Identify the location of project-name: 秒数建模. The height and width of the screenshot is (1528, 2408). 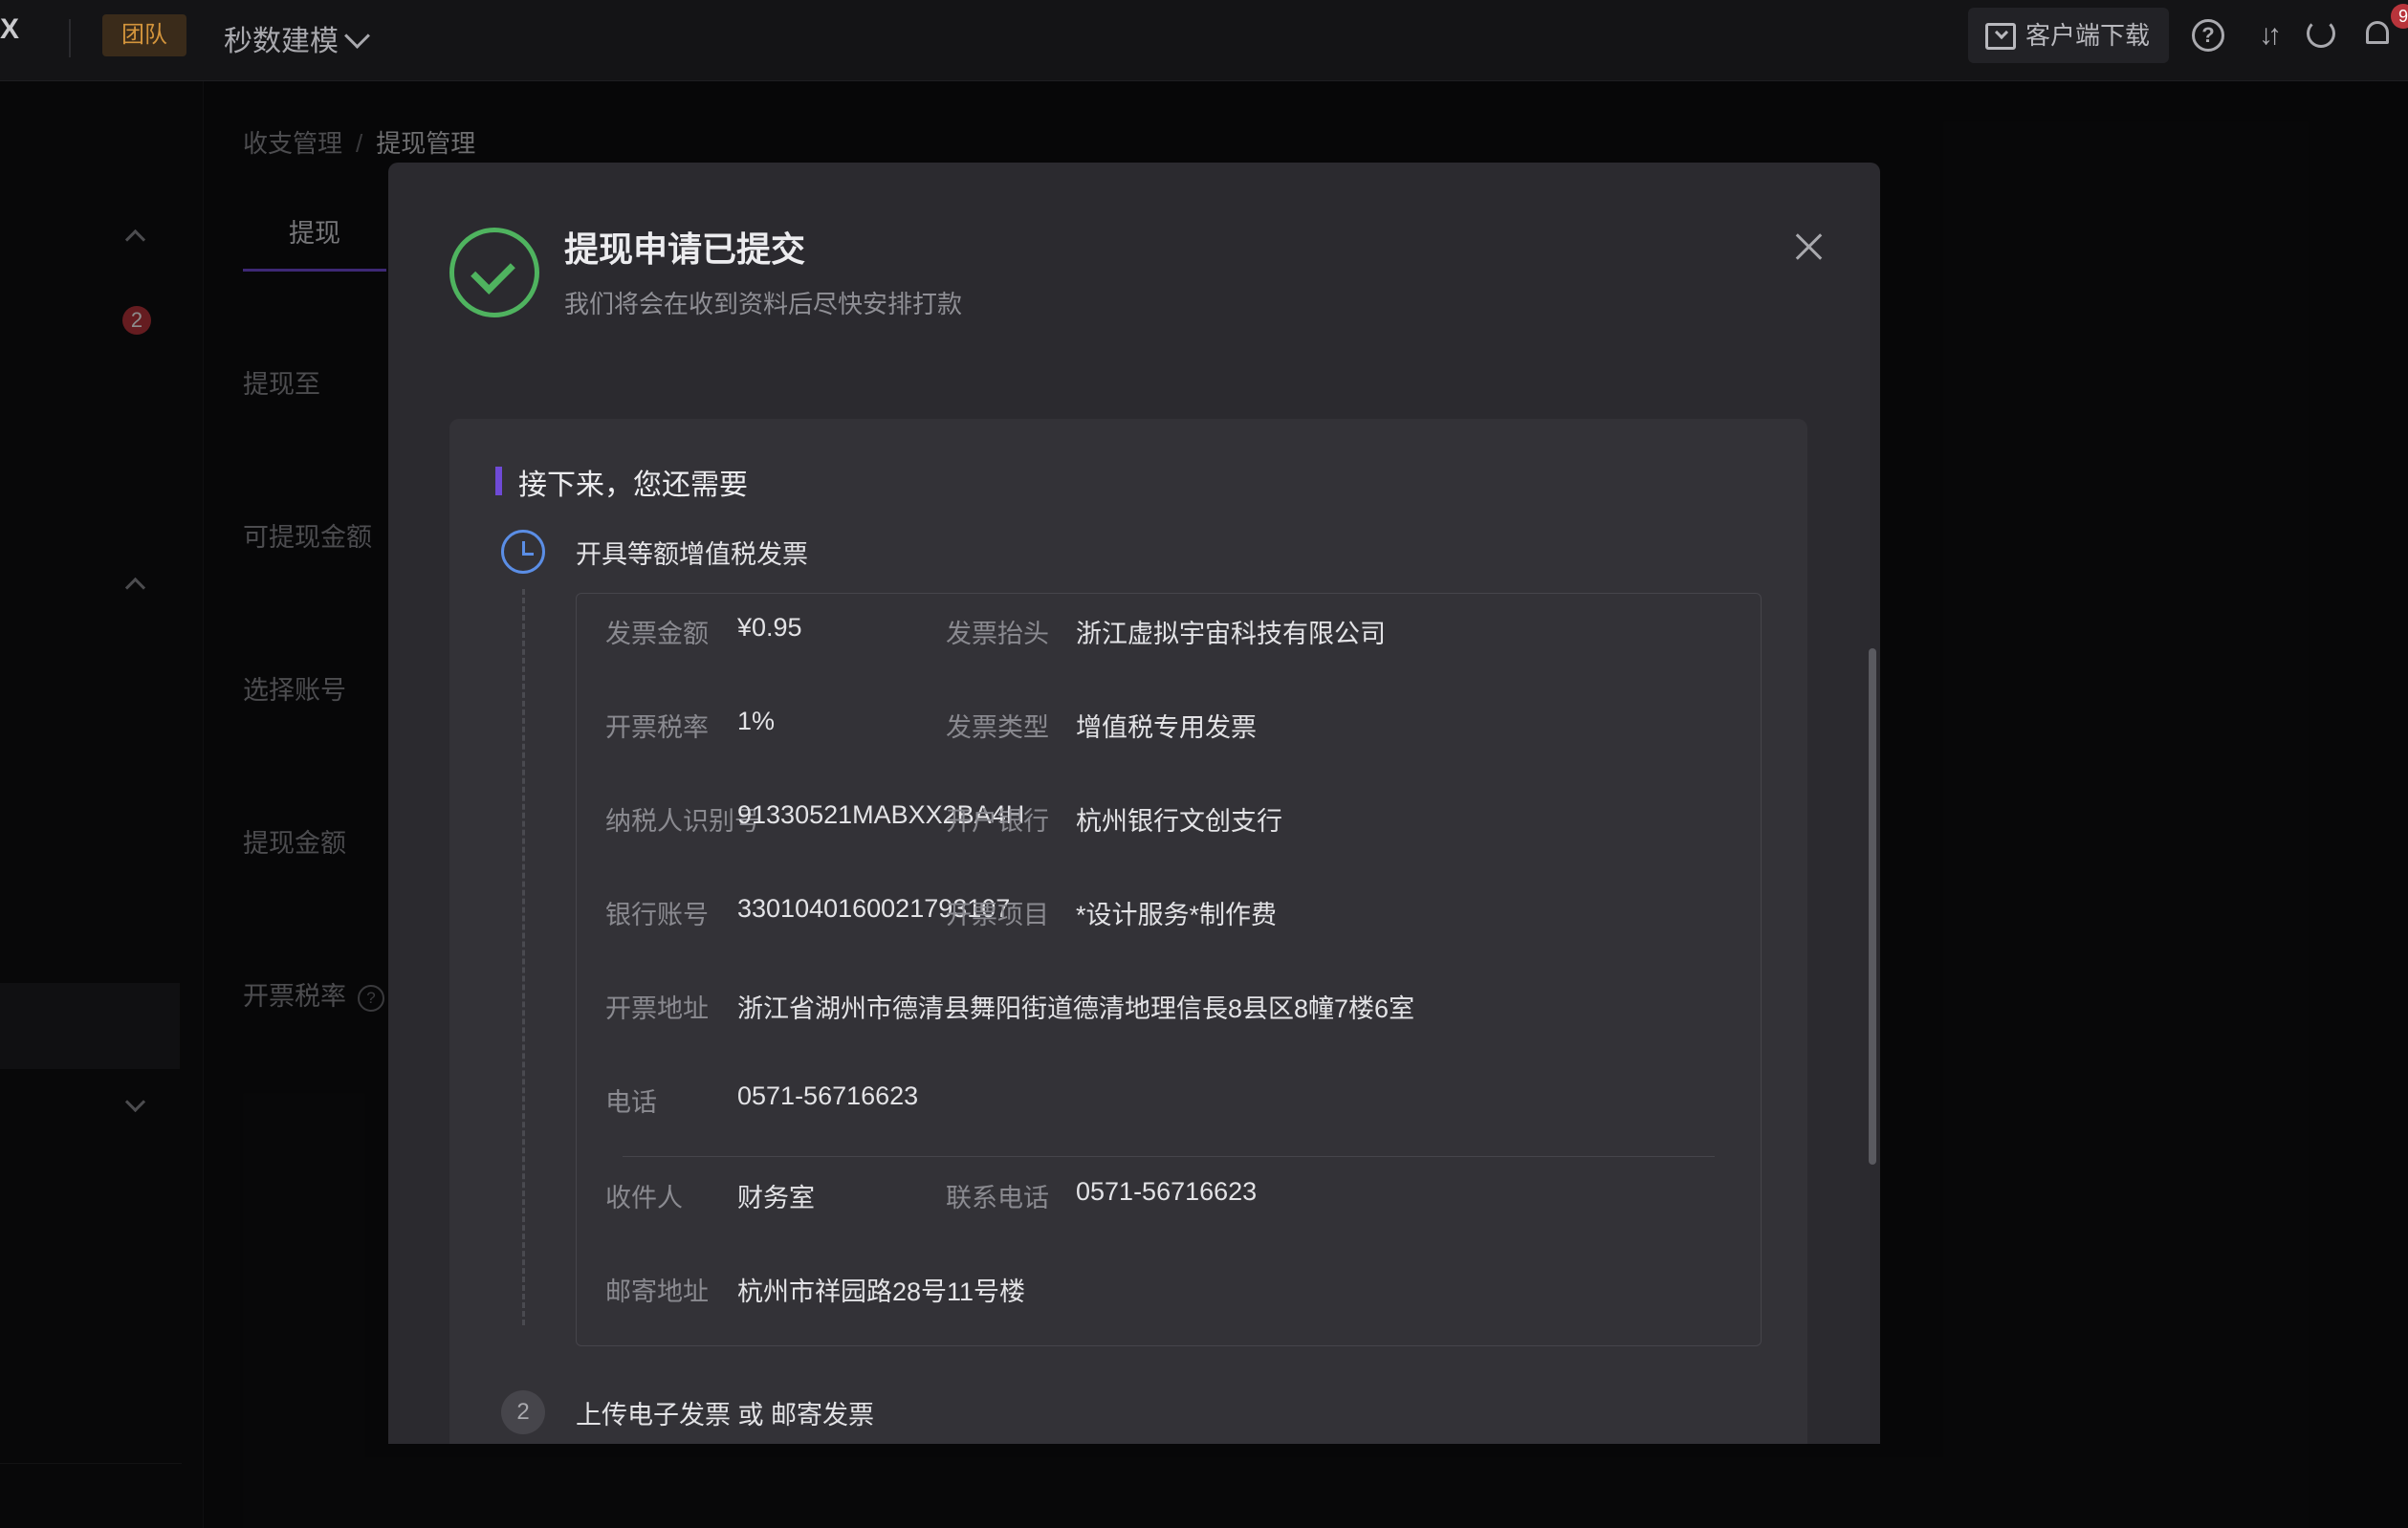
(281, 41).